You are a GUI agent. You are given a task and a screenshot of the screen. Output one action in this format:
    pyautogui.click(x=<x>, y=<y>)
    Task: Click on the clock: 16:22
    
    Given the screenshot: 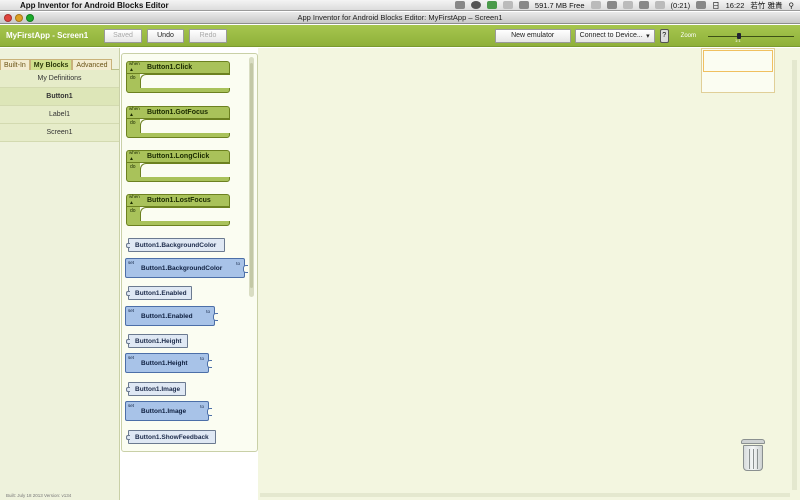 What is the action you would take?
    pyautogui.click(x=735, y=5)
    